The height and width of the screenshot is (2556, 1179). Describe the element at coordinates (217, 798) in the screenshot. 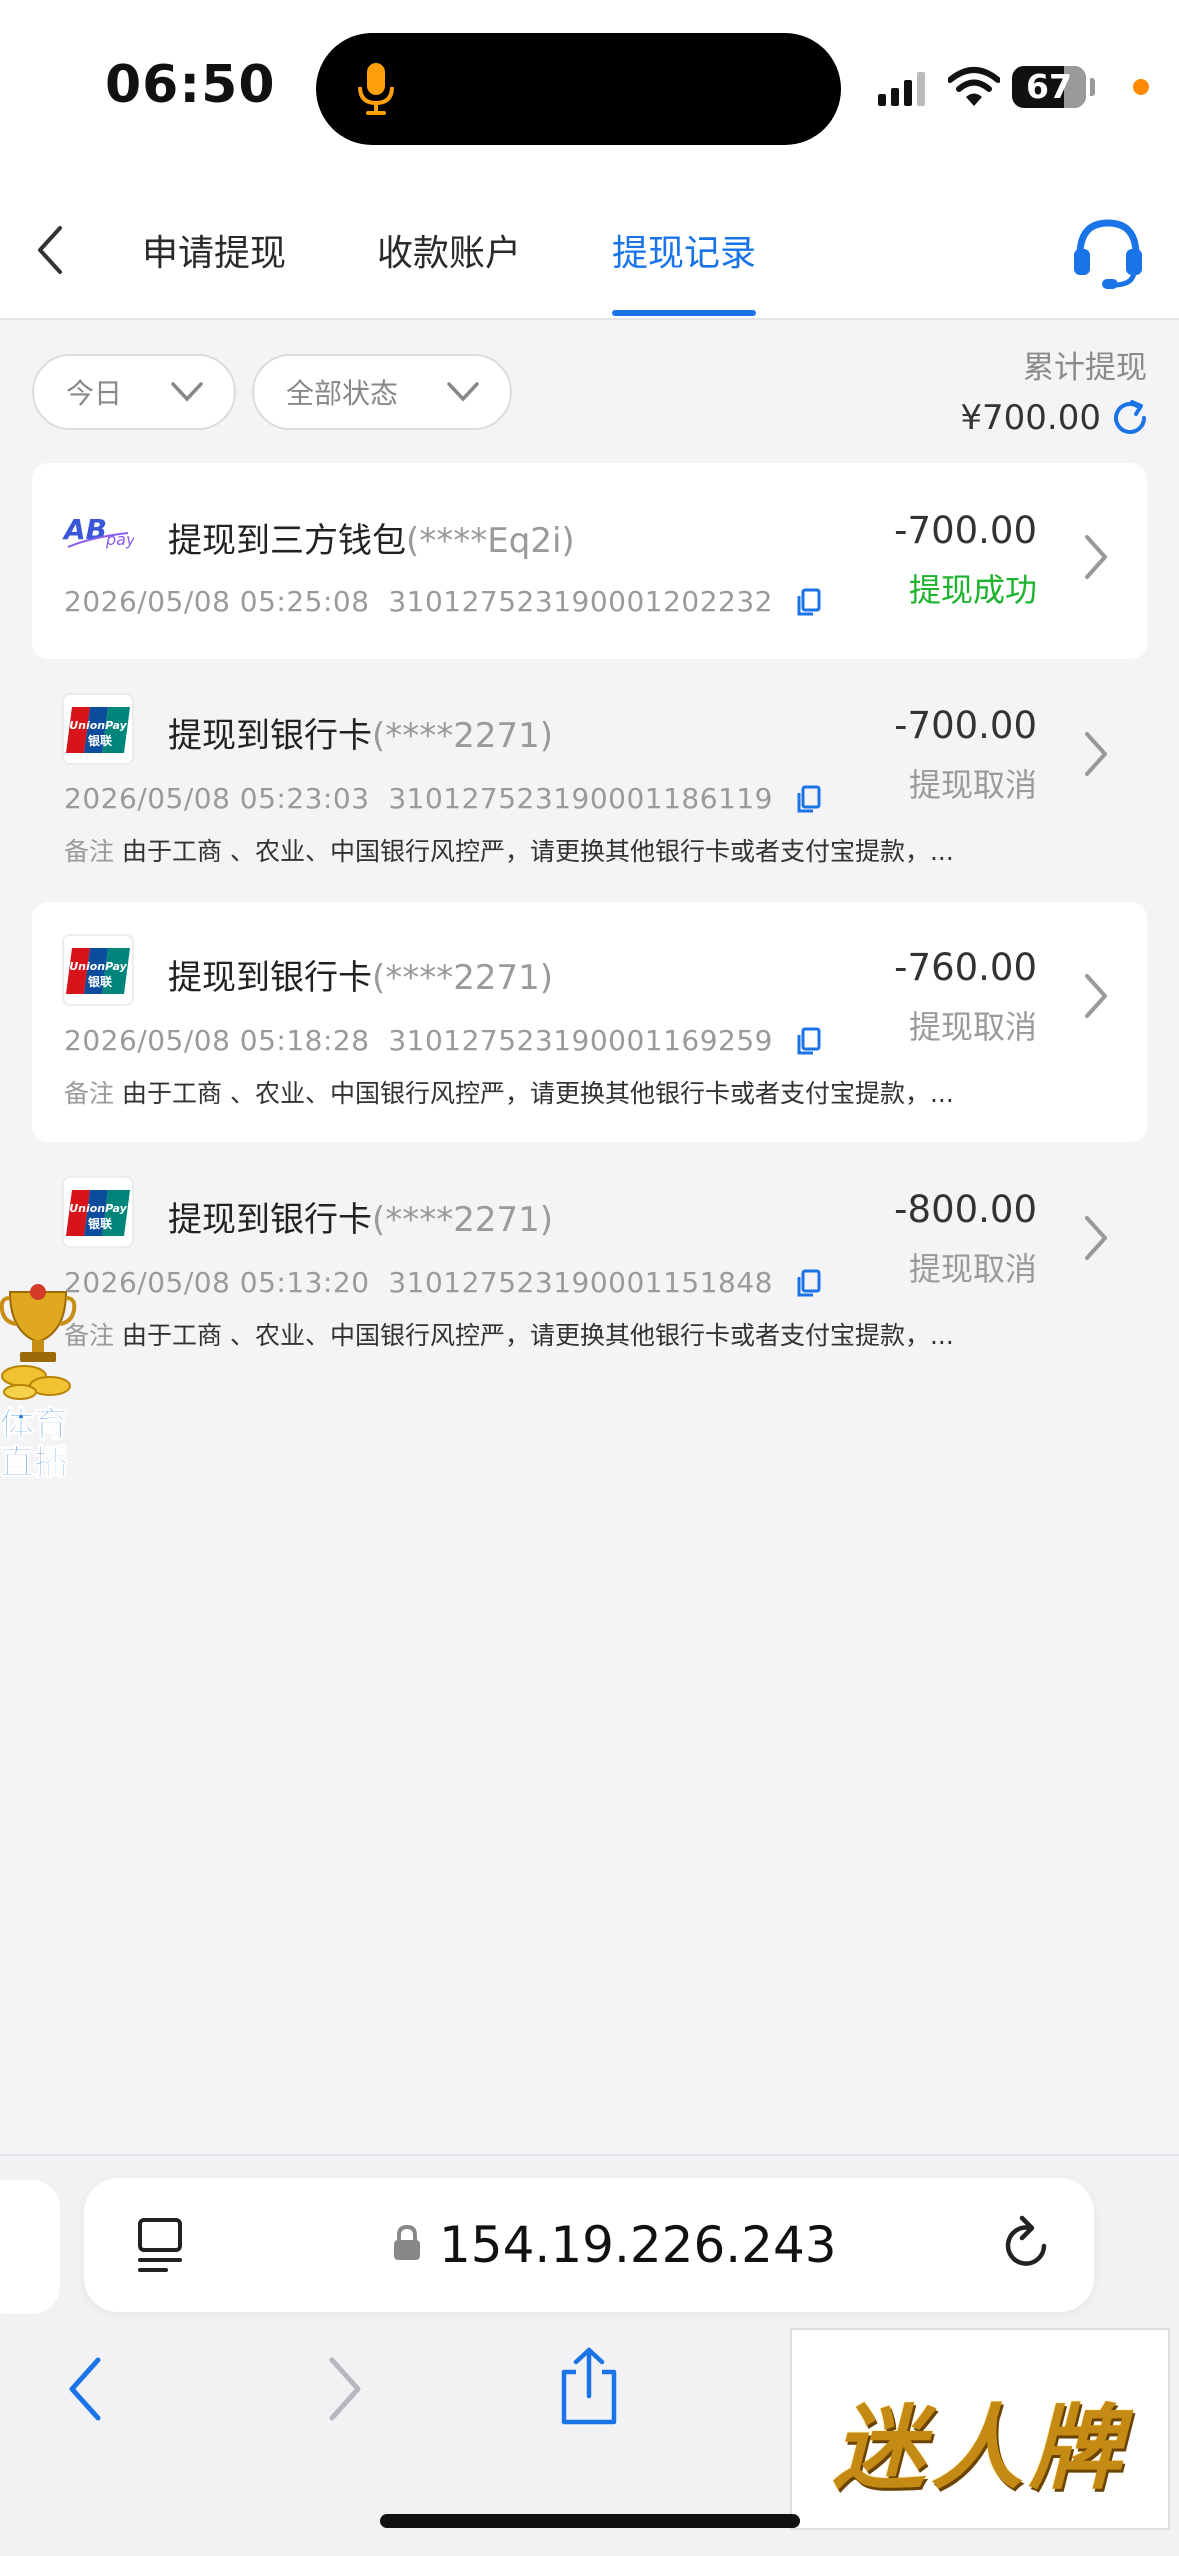

I see `record-datetime: 2026/05/08 05:23:03` at that location.